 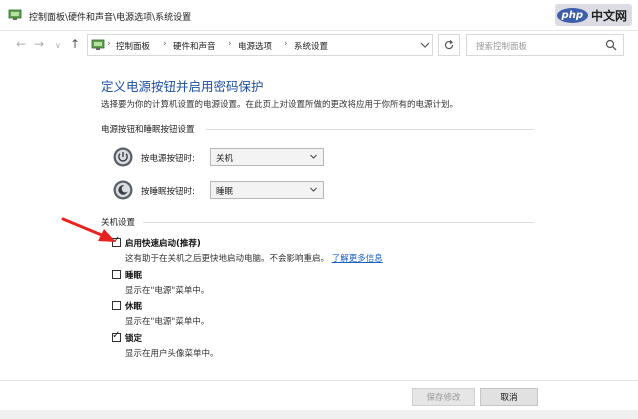 I want to click on watermark-logo: php, so click(x=572, y=15).